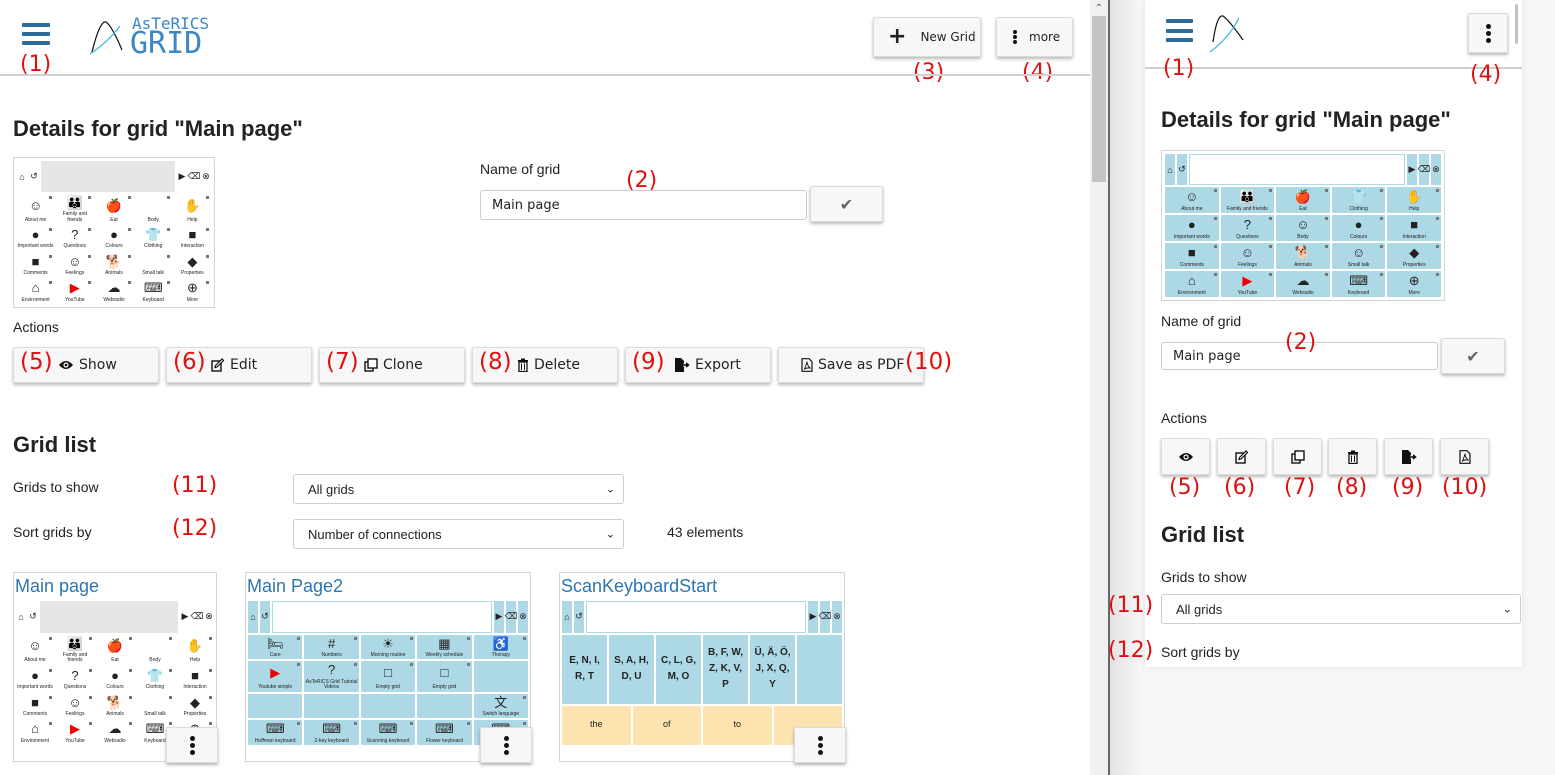 Image resolution: width=1555 pixels, height=775 pixels. What do you see at coordinates (195, 528) in the screenshot?
I see `annotation-12: (12)` at bounding box center [195, 528].